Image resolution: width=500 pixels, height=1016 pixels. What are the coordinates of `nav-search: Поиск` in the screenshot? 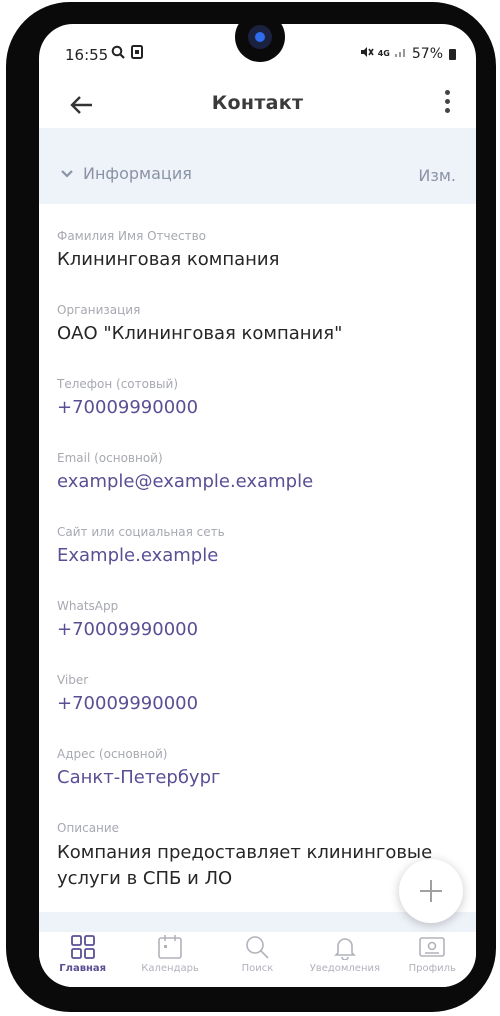 It's located at (257, 959).